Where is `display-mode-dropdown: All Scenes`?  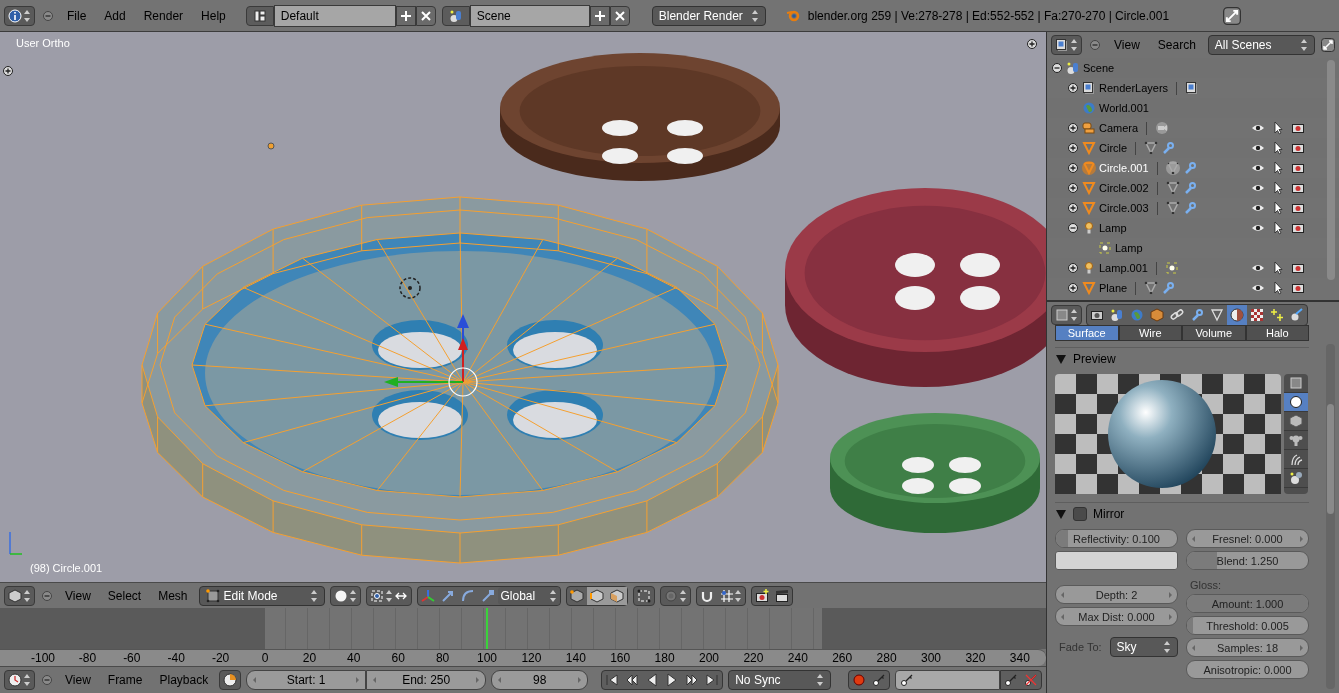 display-mode-dropdown: All Scenes is located at coordinates (1261, 45).